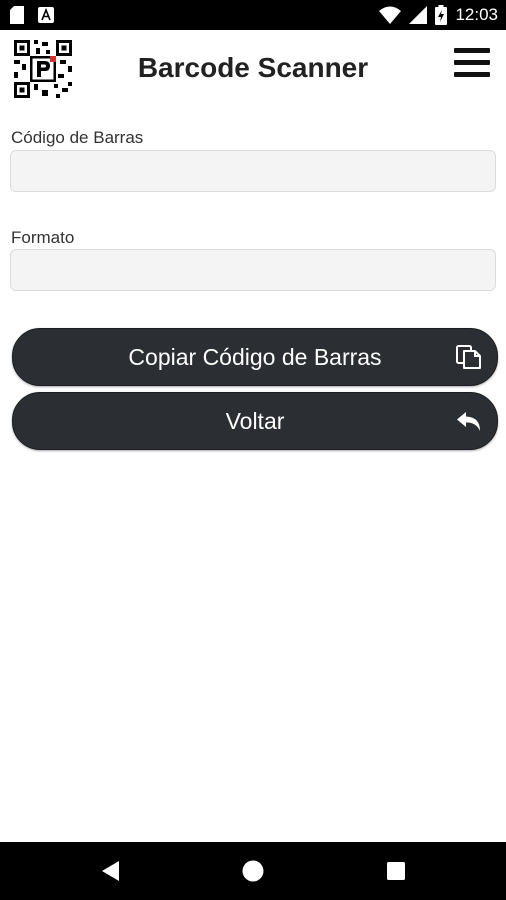 The height and width of the screenshot is (900, 506). Describe the element at coordinates (43, 237) in the screenshot. I see `format-label: Formato` at that location.